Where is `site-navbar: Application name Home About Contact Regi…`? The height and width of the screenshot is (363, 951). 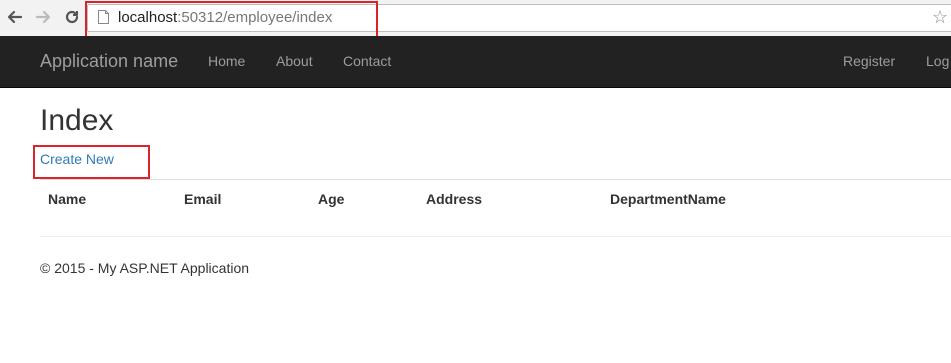
site-navbar: Application name Home About Contact Regi… is located at coordinates (475, 62).